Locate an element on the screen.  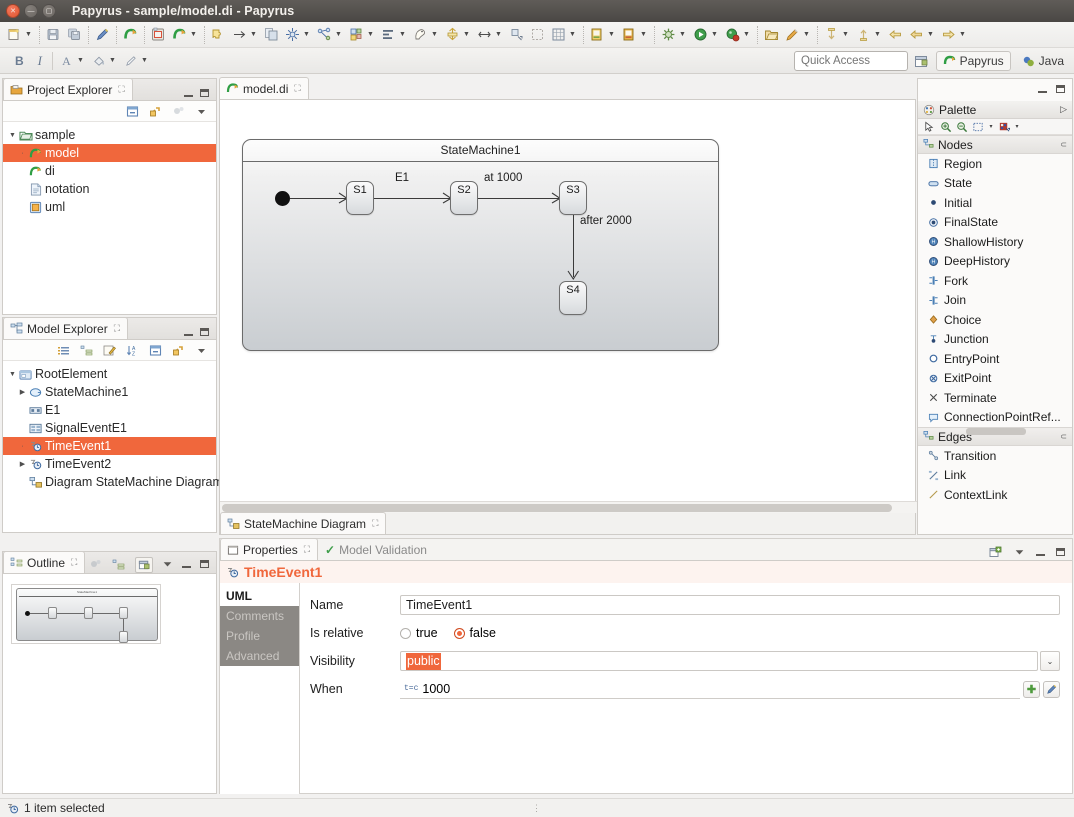
status-resize-grip: ⋮ is located at coordinates (537, 808).